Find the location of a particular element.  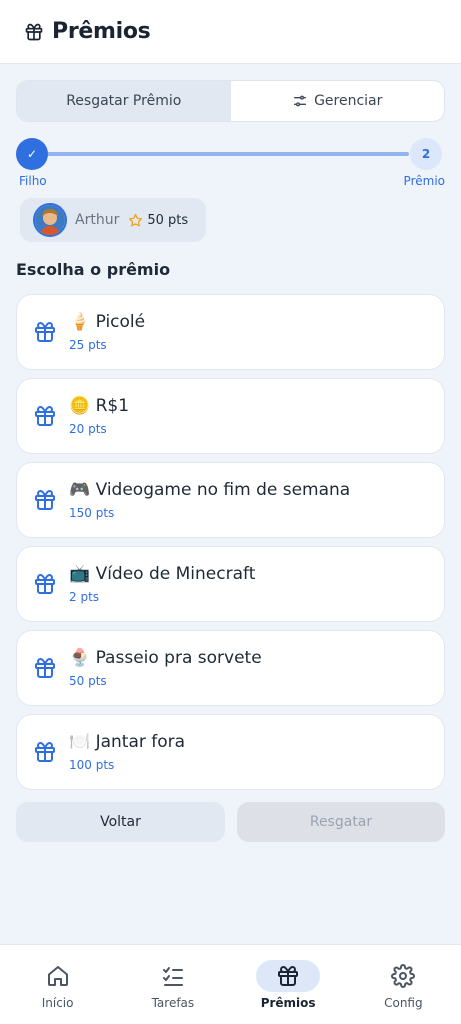

progress-stepper: ✓ 2 Filho Prêmio is located at coordinates (230, 164).